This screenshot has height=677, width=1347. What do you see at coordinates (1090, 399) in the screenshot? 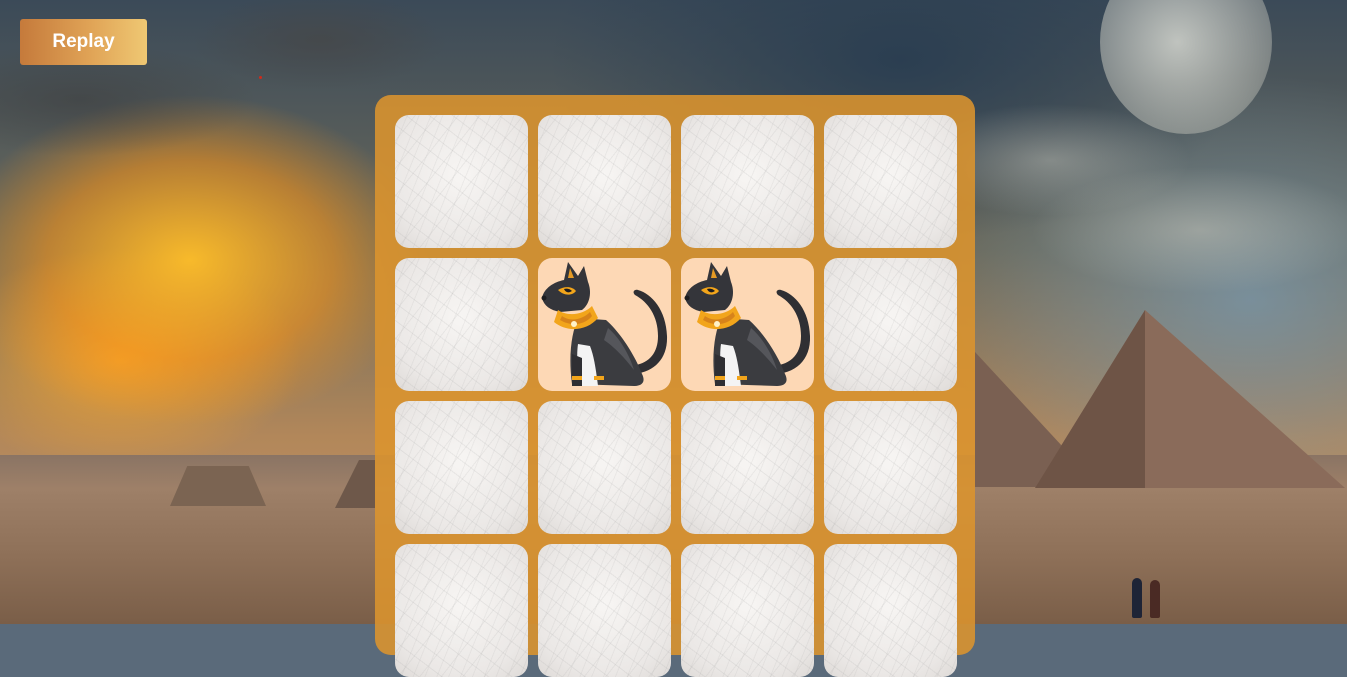
I see `pyramid-large-shadow` at bounding box center [1090, 399].